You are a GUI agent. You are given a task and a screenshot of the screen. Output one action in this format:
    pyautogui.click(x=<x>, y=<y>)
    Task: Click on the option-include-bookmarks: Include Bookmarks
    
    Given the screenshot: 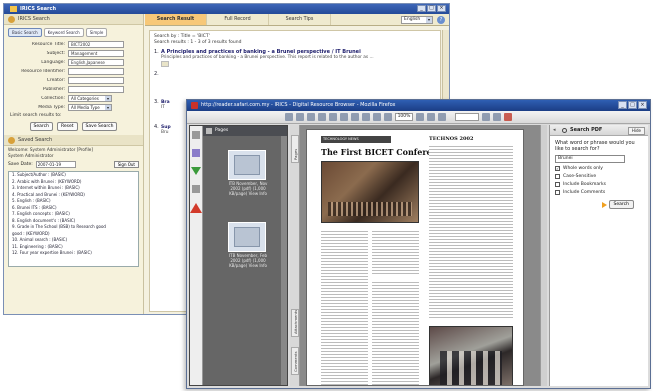 What is the action you would take?
    pyautogui.click(x=599, y=184)
    